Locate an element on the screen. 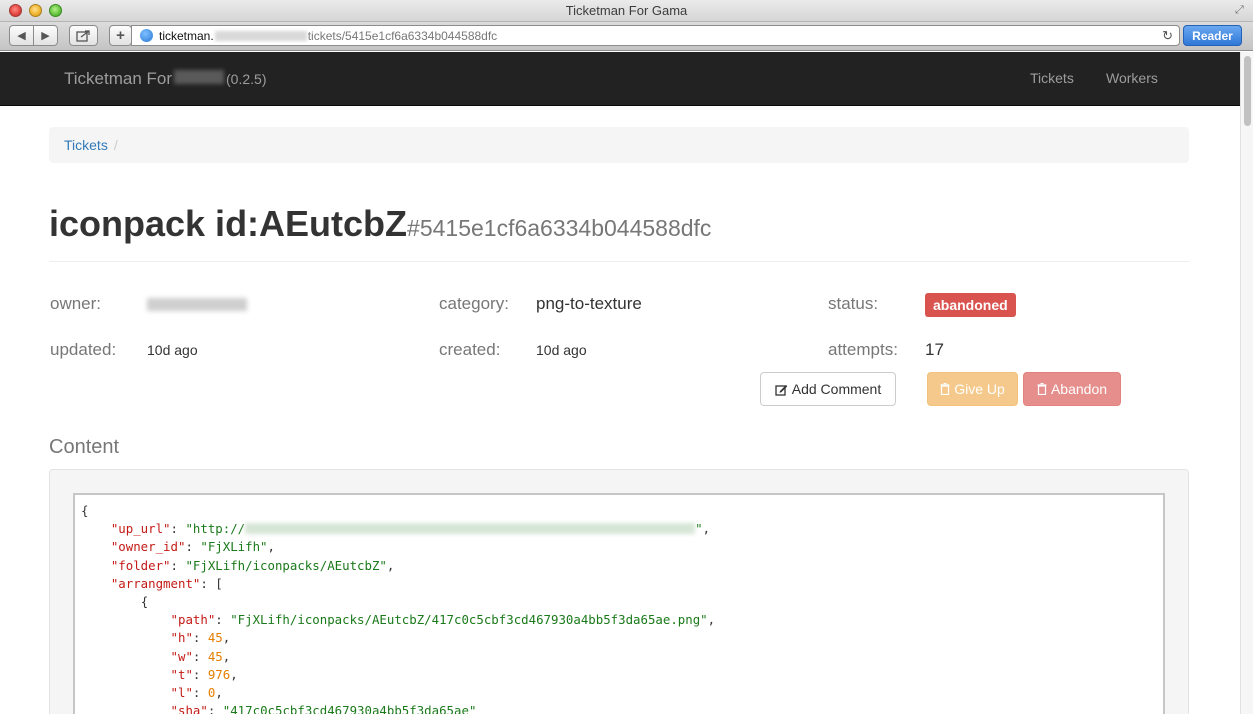  url-host: ticketman. is located at coordinates (186, 35).